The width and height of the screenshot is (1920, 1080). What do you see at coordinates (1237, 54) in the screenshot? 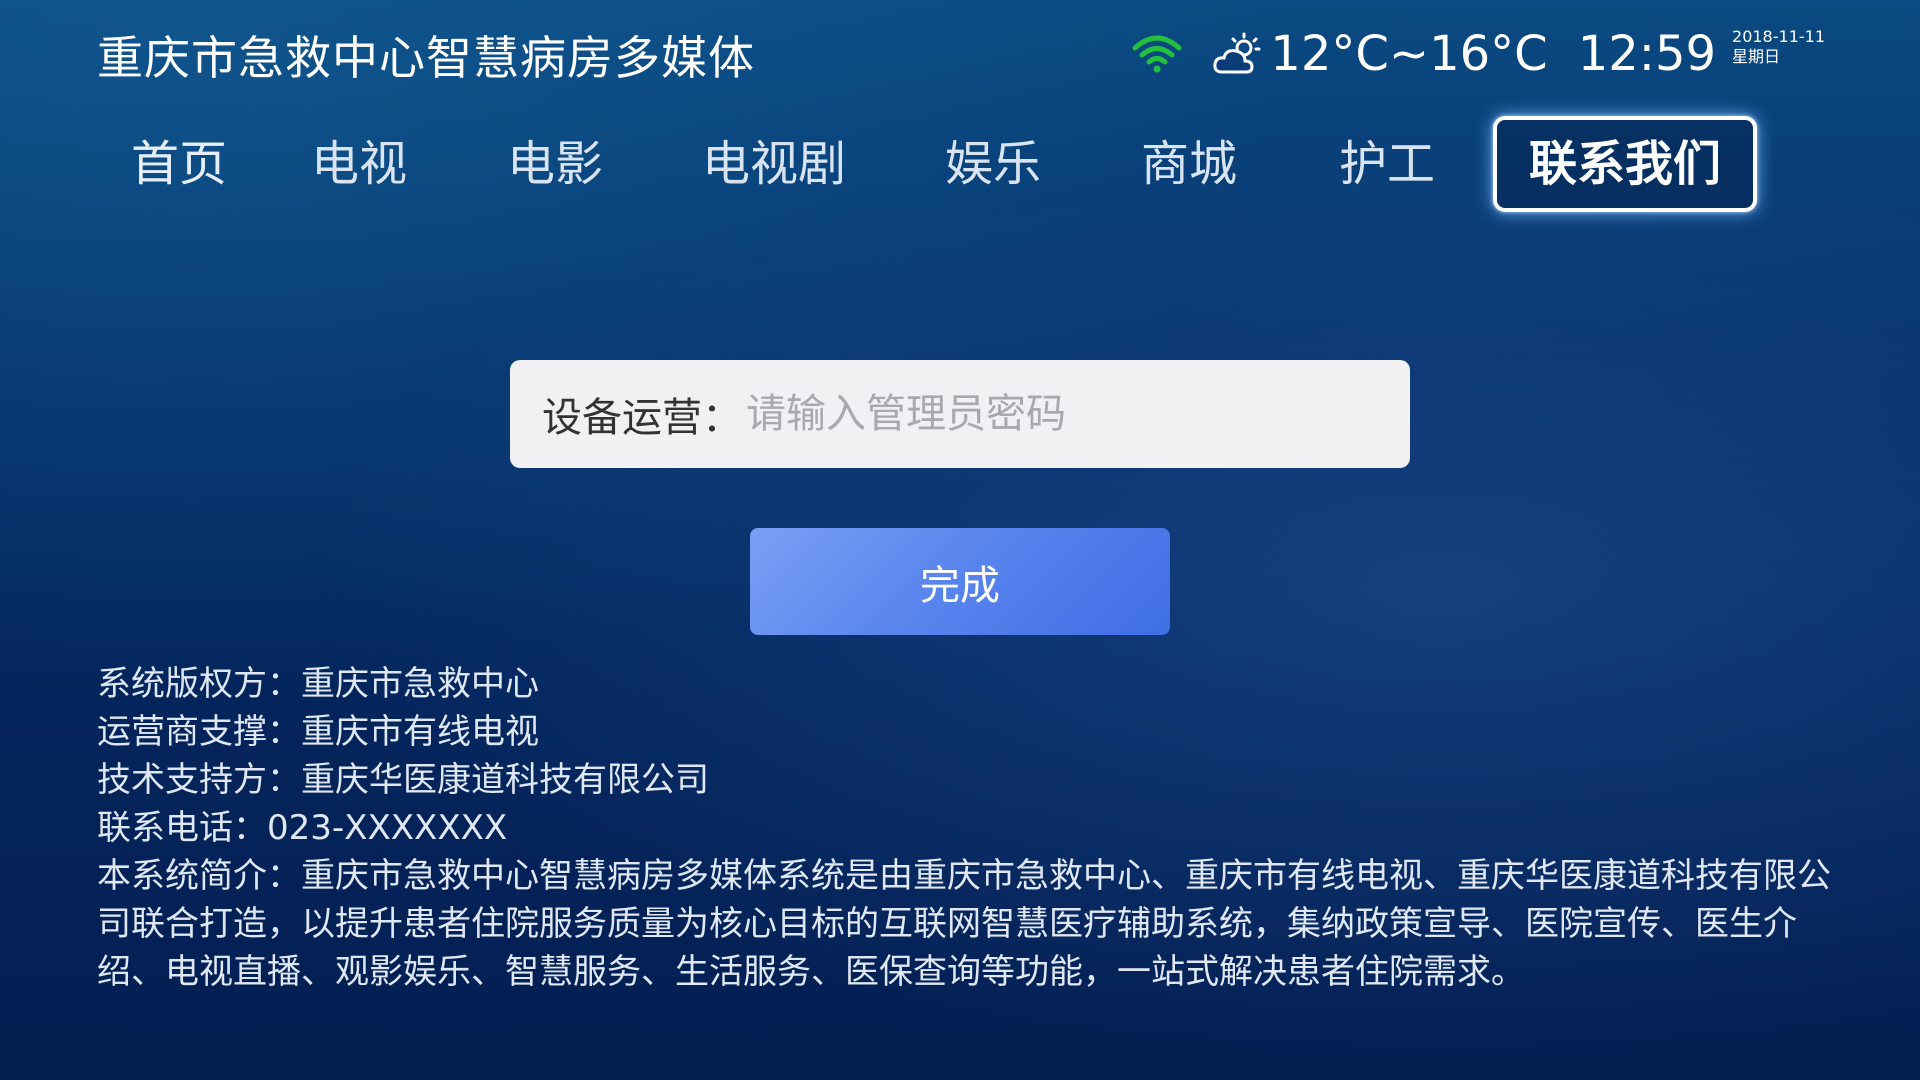
I see `partly-cloudy-icon` at bounding box center [1237, 54].